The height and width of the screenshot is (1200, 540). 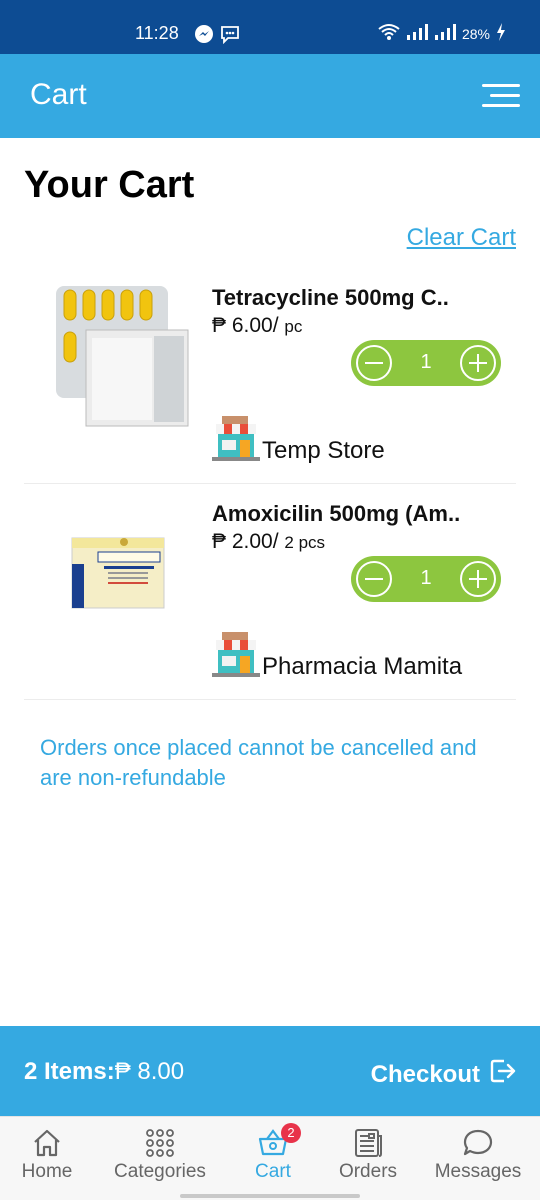 I want to click on store-name: Pharmacia Mamita, so click(x=362, y=668).